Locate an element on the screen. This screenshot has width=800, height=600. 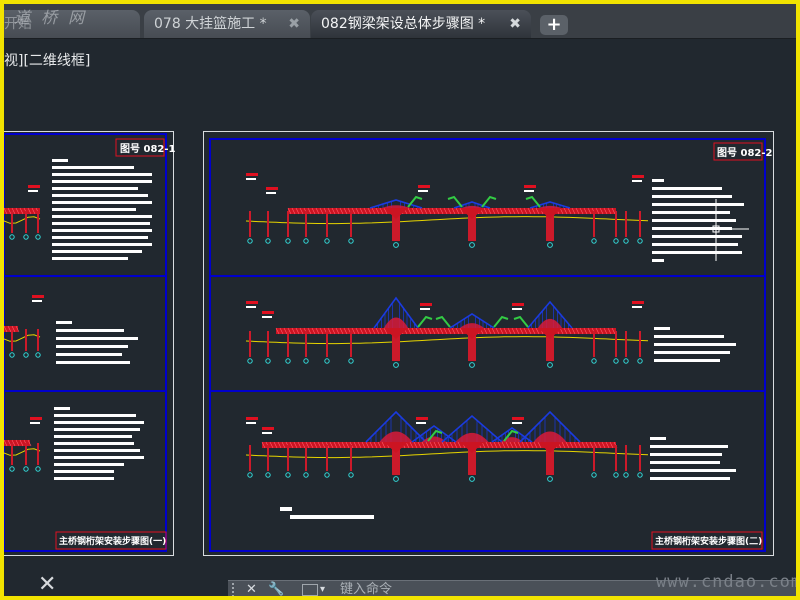
grip-handle-icon is located at coordinates (235, 589).